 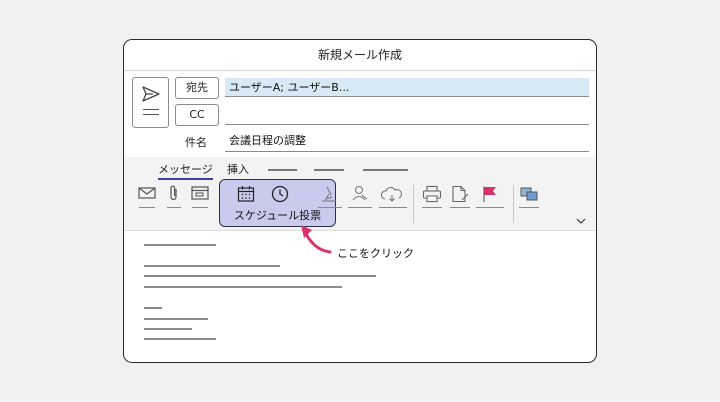 I want to click on mail-tool-button, so click(x=147, y=197).